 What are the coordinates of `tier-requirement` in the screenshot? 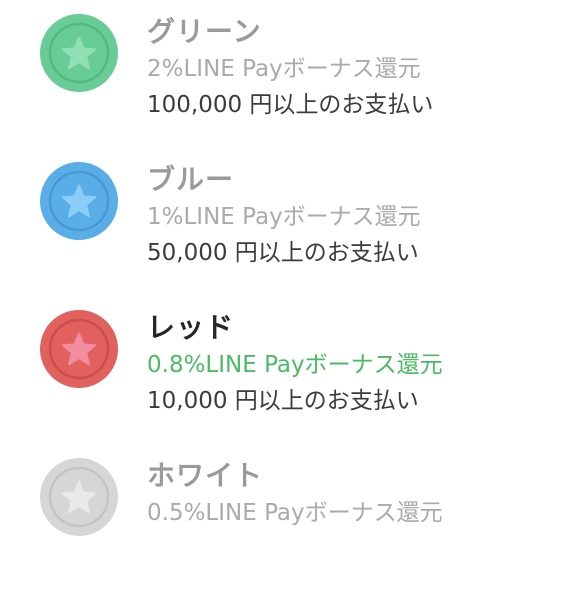 It's located at (357, 549).